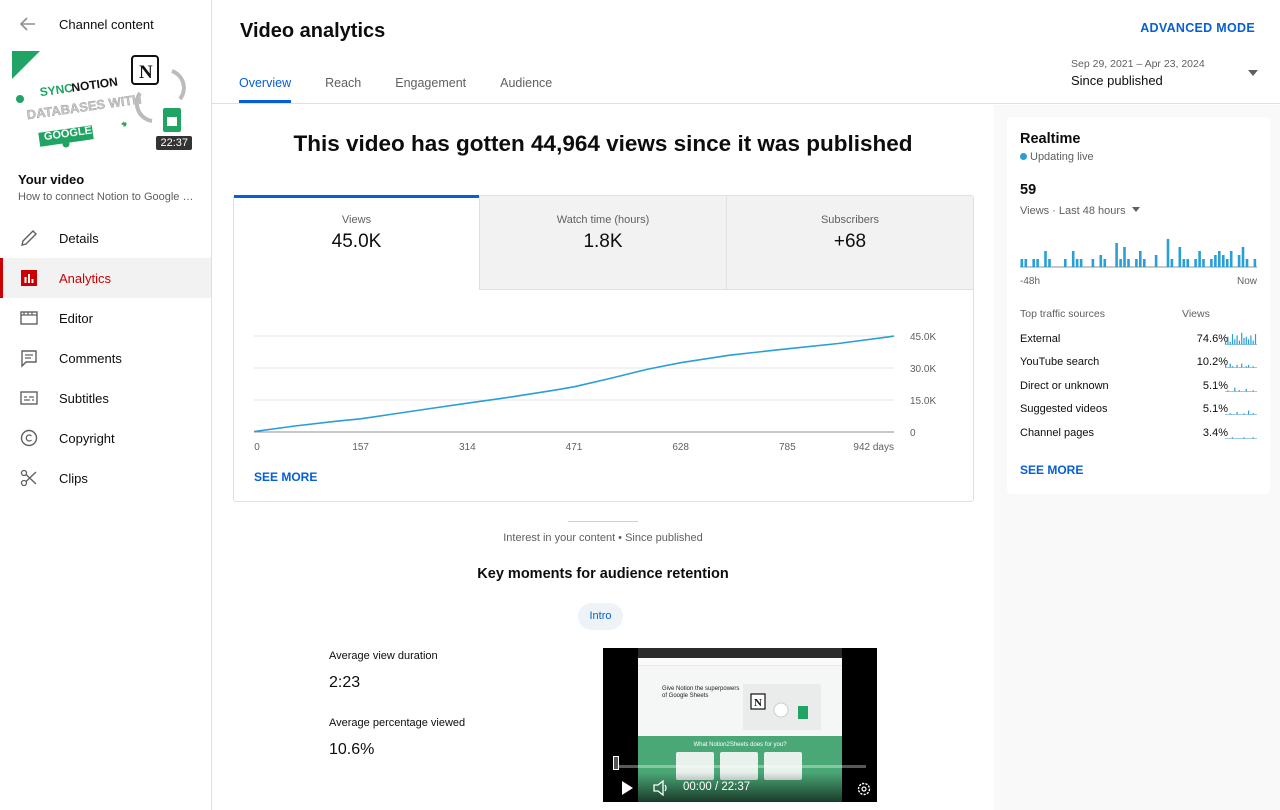 This screenshot has height=810, width=1280. I want to click on sidebar-header: Channel content, so click(105, 24).